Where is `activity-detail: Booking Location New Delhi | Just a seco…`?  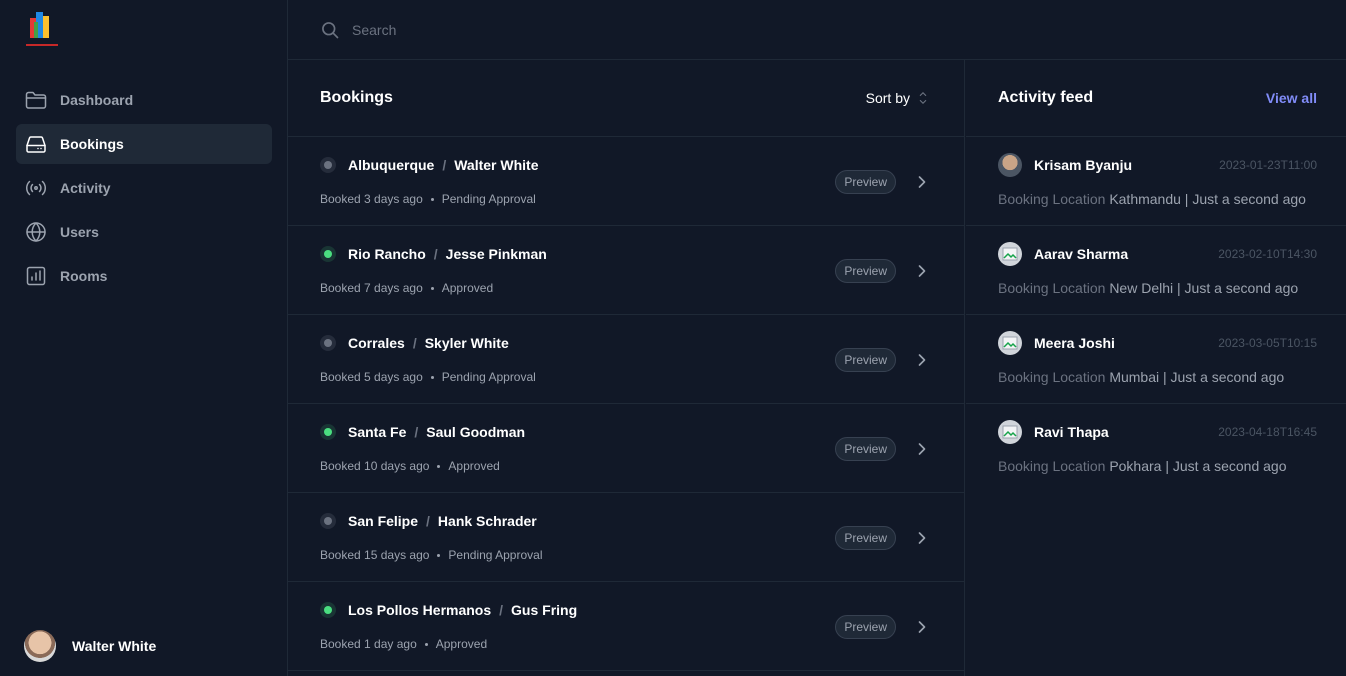 activity-detail: Booking Location New Delhi | Just a seco… is located at coordinates (1148, 288).